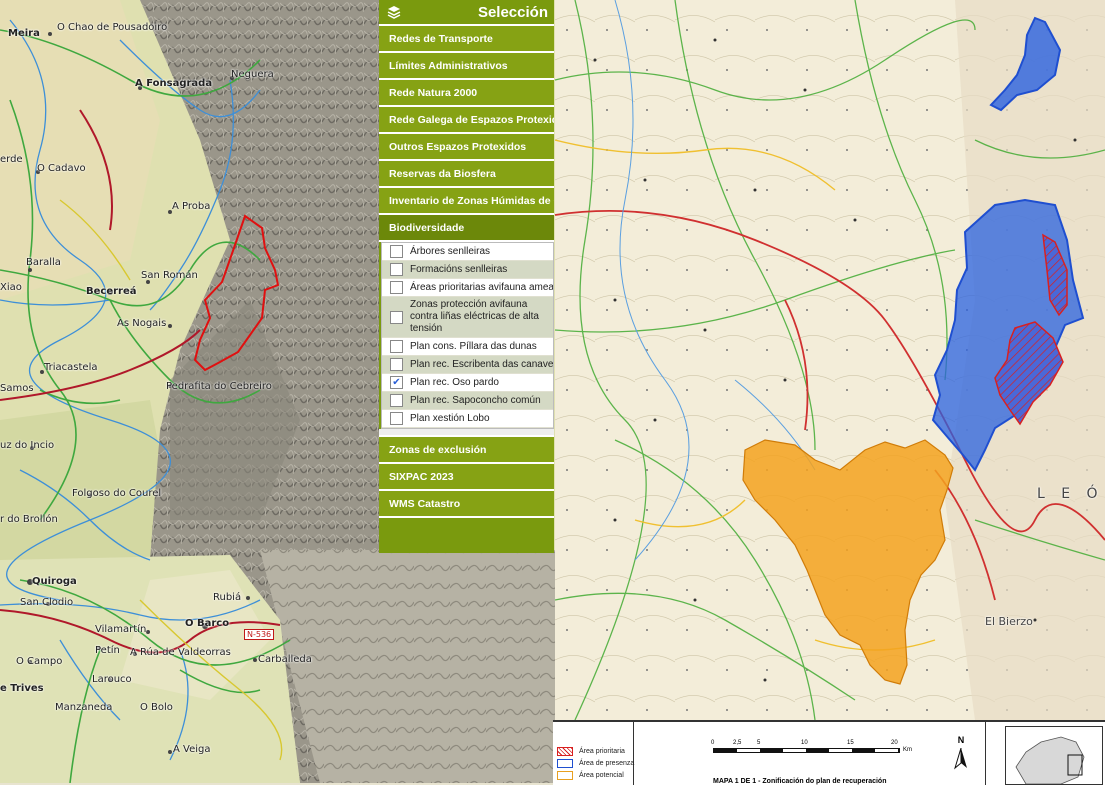 The height and width of the screenshot is (785, 1105). I want to click on place-label-quiroga: Quiroga, so click(54, 581).